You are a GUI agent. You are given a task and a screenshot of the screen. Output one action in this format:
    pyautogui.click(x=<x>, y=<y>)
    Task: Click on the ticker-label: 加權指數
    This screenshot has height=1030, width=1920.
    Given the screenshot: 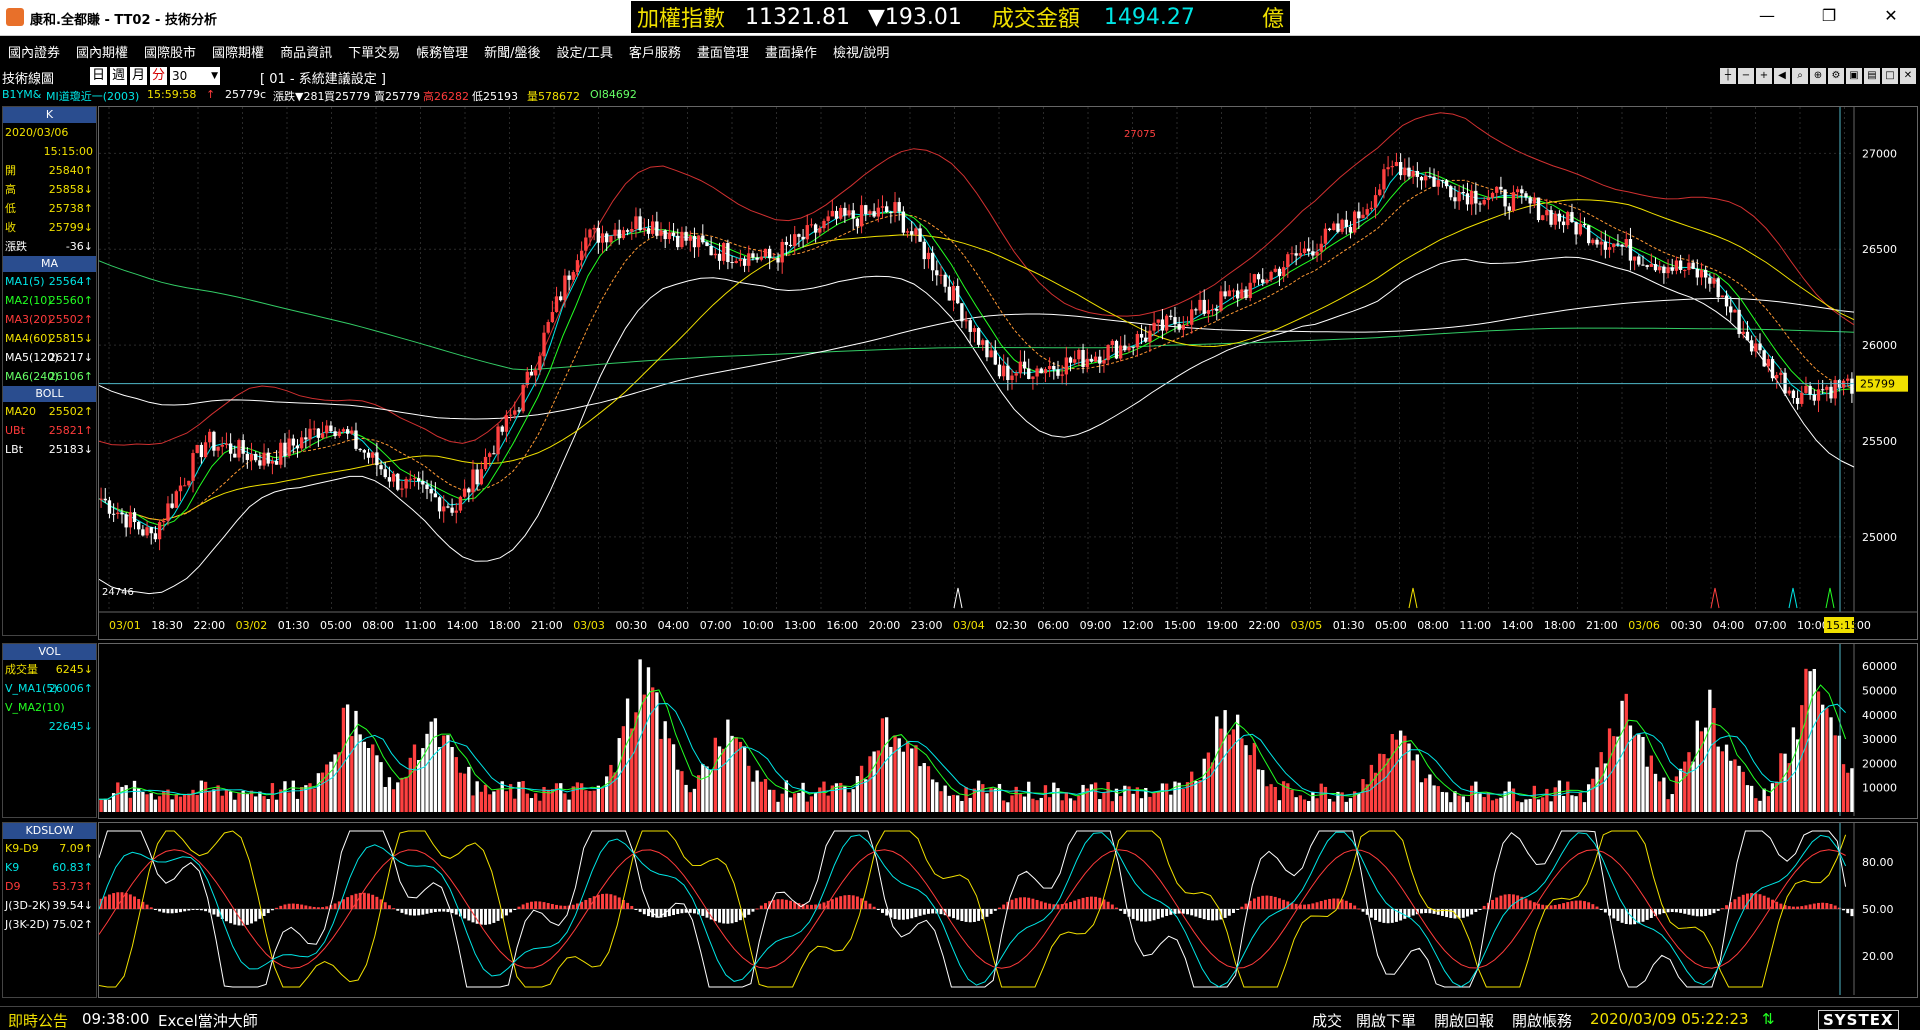 What is the action you would take?
    pyautogui.click(x=681, y=19)
    